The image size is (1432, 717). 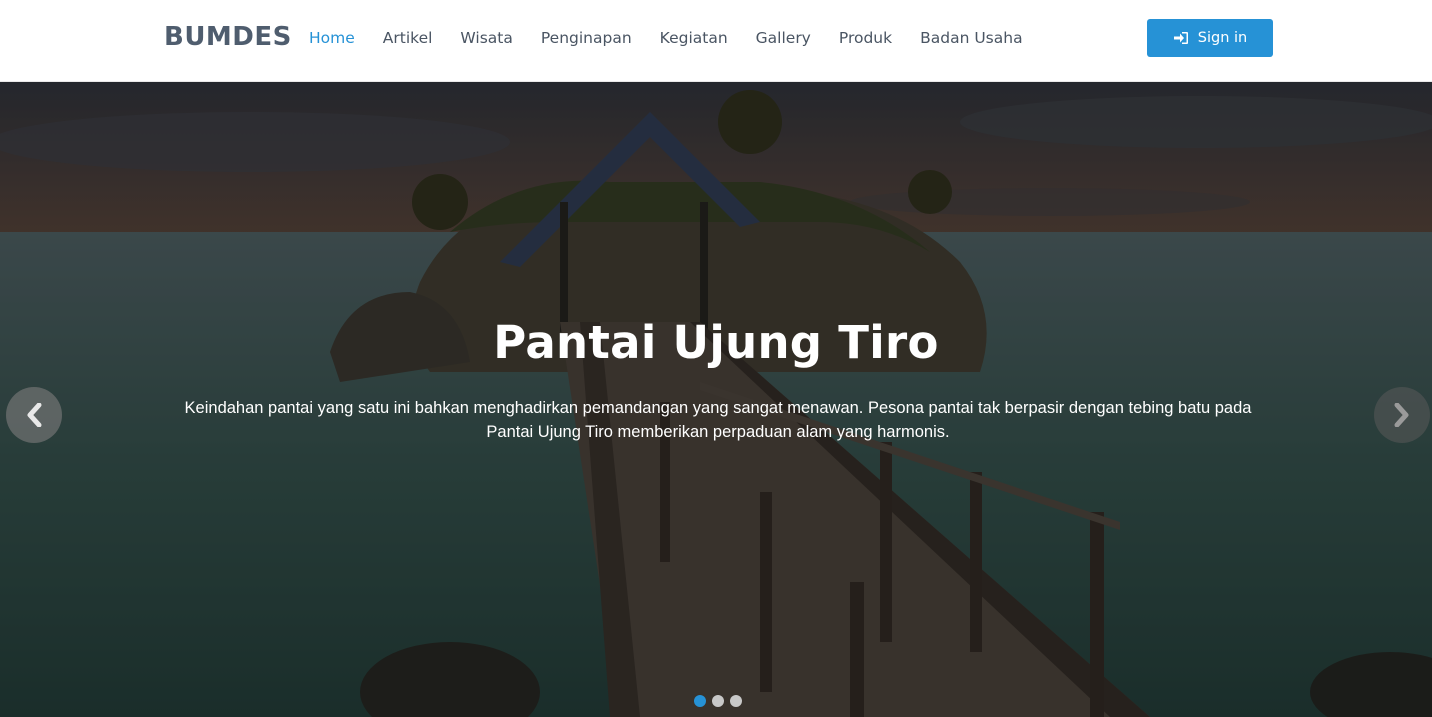 I want to click on brand-logo: BUMDES, so click(x=228, y=37).